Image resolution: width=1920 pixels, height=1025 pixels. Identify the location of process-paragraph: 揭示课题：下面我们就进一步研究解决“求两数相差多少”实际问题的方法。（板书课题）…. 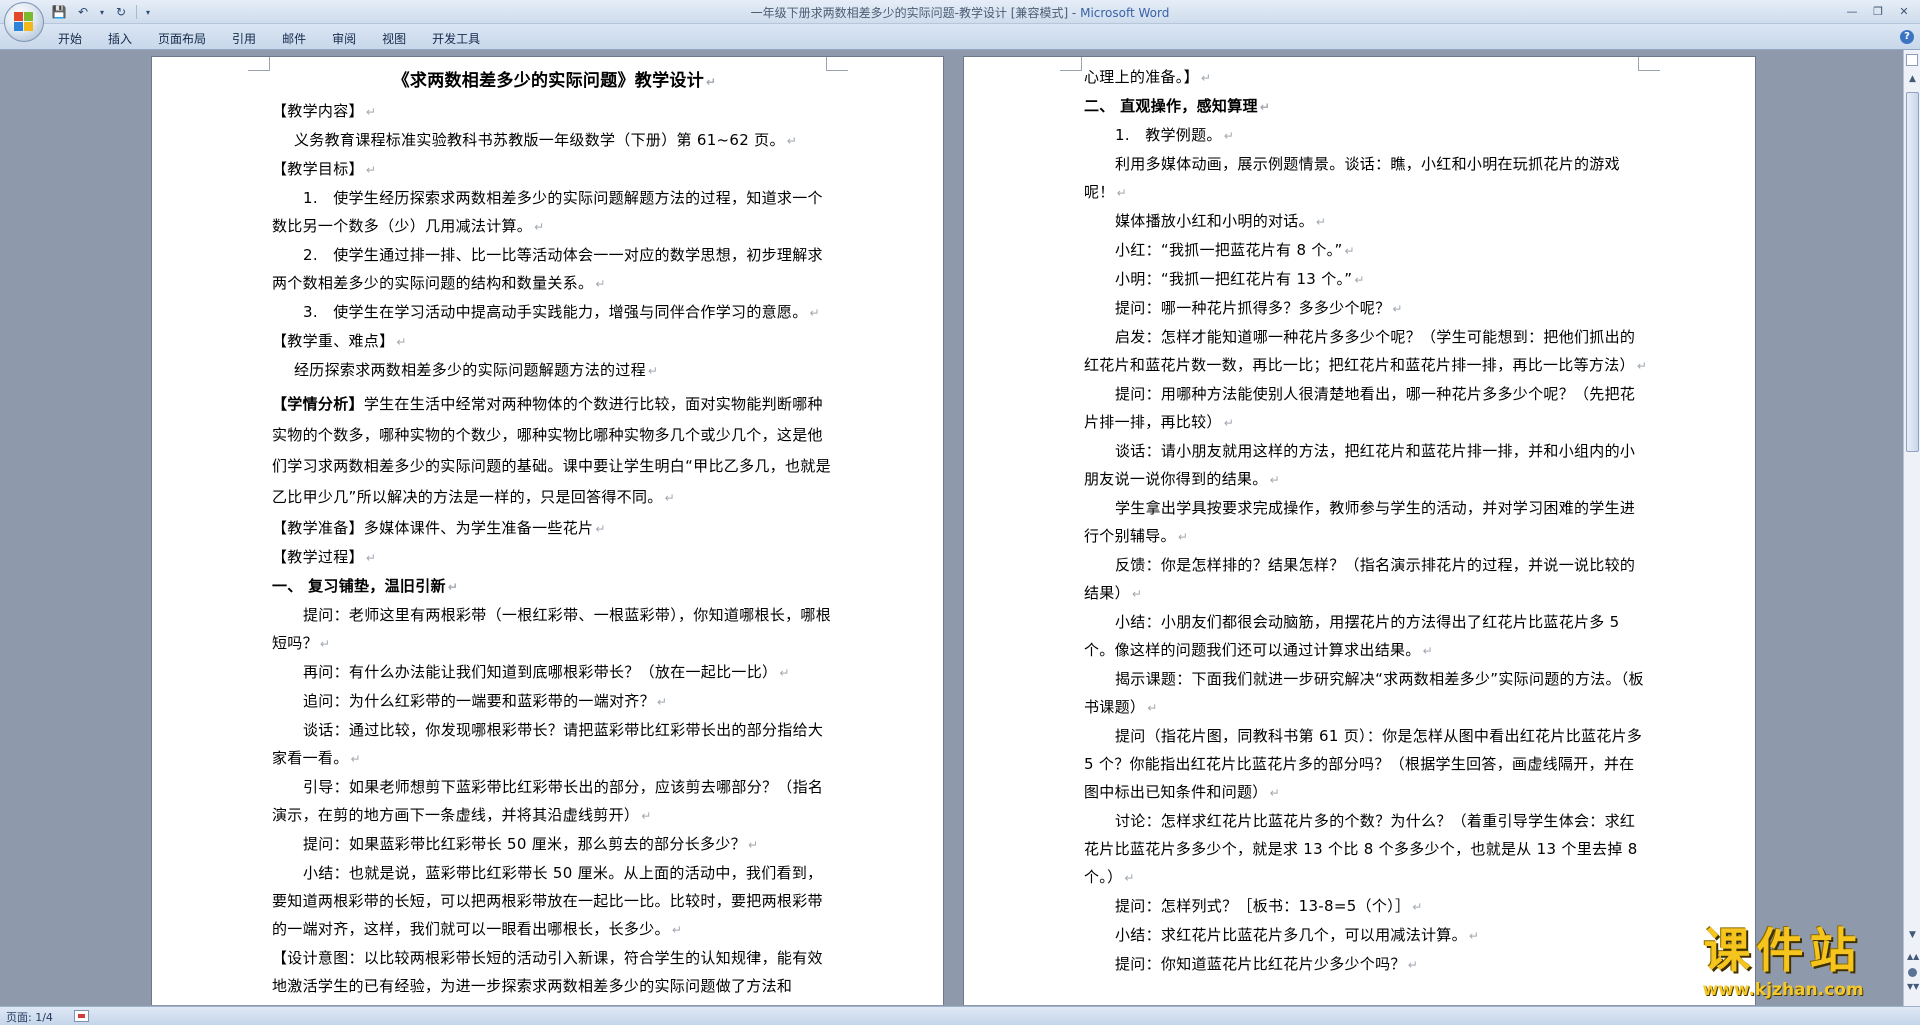
(1364, 693).